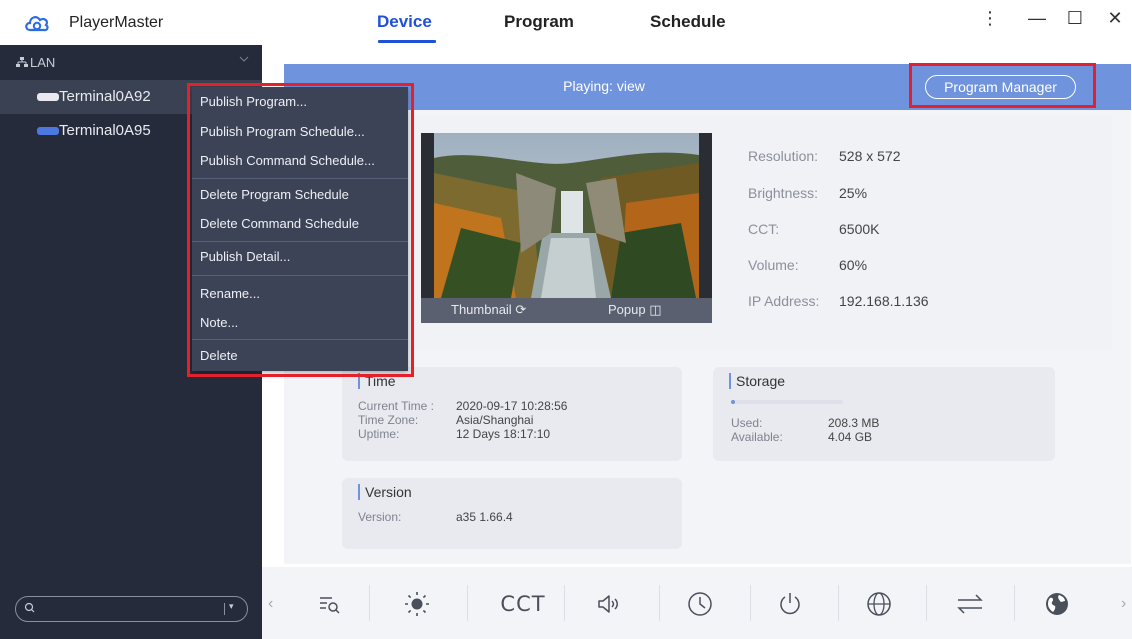 This screenshot has width=1132, height=639. I want to click on landscape-preview-image, so click(566, 215).